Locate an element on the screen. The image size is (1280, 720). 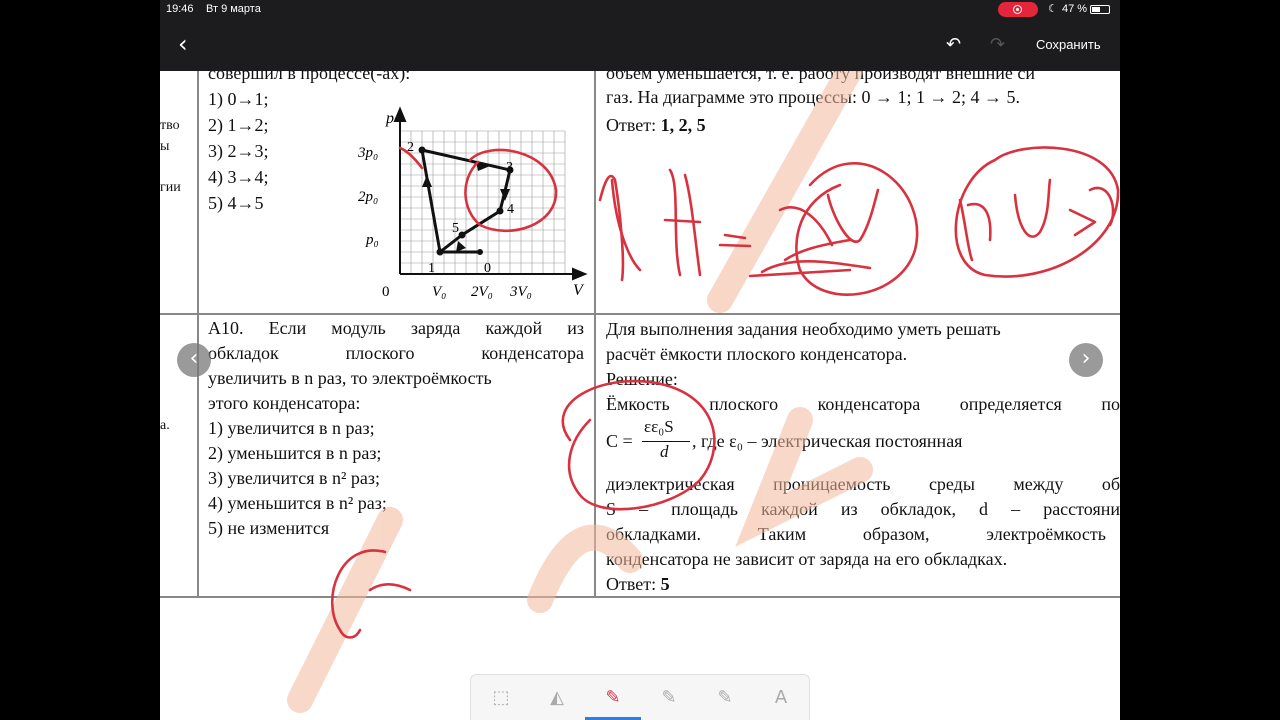
v-tick: 3V₀ is located at coordinates (520, 292).